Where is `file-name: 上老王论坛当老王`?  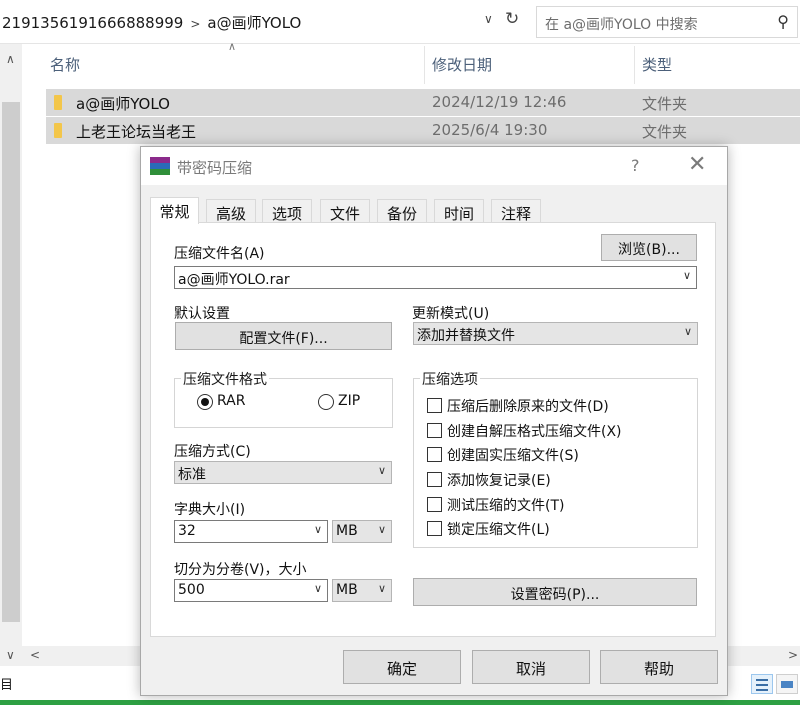
file-name: 上老王论坛当老王 is located at coordinates (136, 132).